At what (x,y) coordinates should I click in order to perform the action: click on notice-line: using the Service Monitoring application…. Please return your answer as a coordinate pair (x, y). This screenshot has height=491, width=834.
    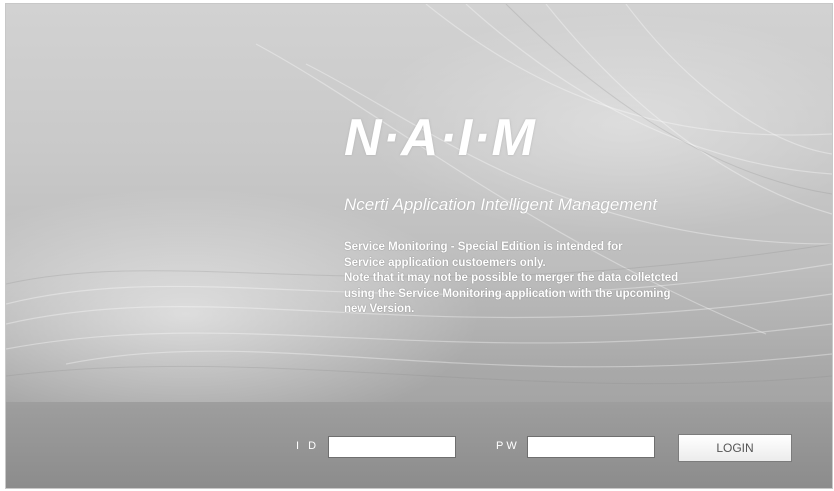
    Looking at the image, I should click on (507, 293).